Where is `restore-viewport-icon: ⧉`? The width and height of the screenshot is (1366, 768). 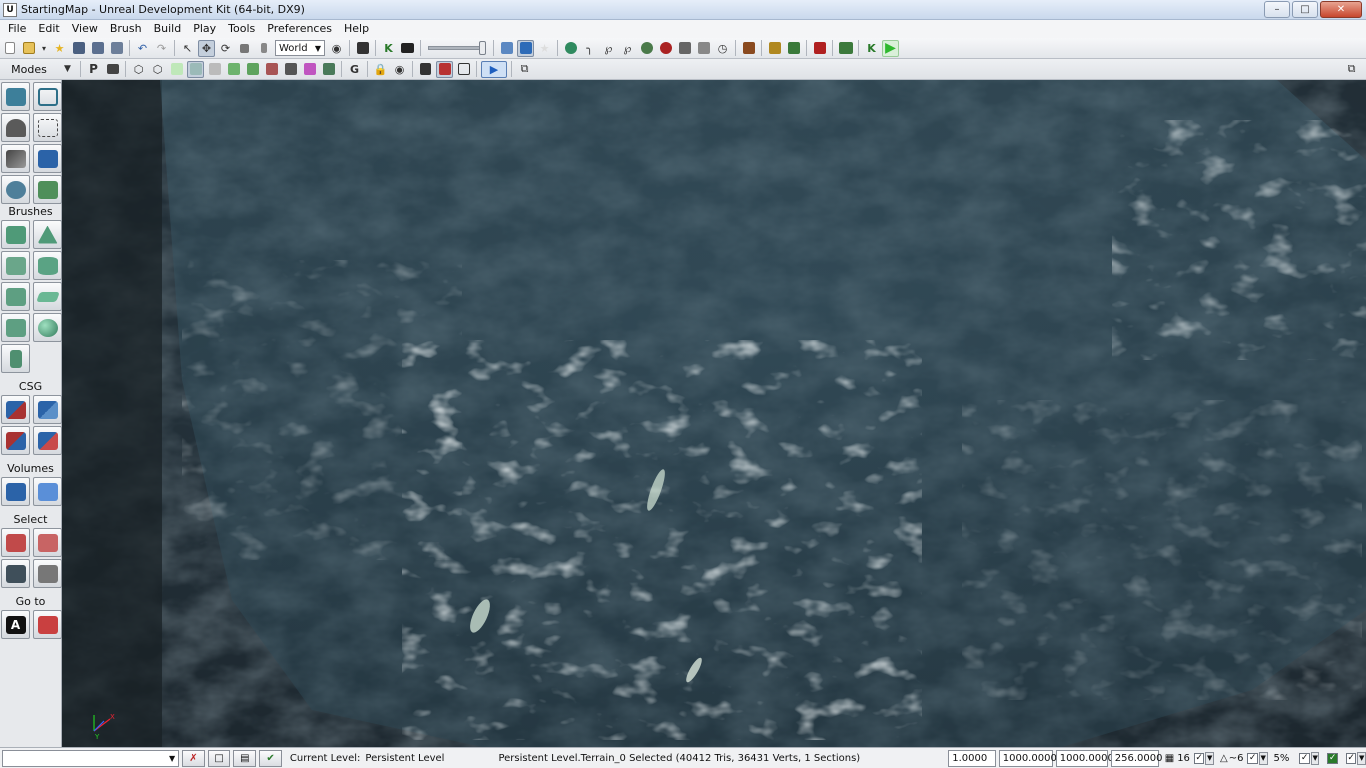 restore-viewport-icon: ⧉ is located at coordinates (1351, 69).